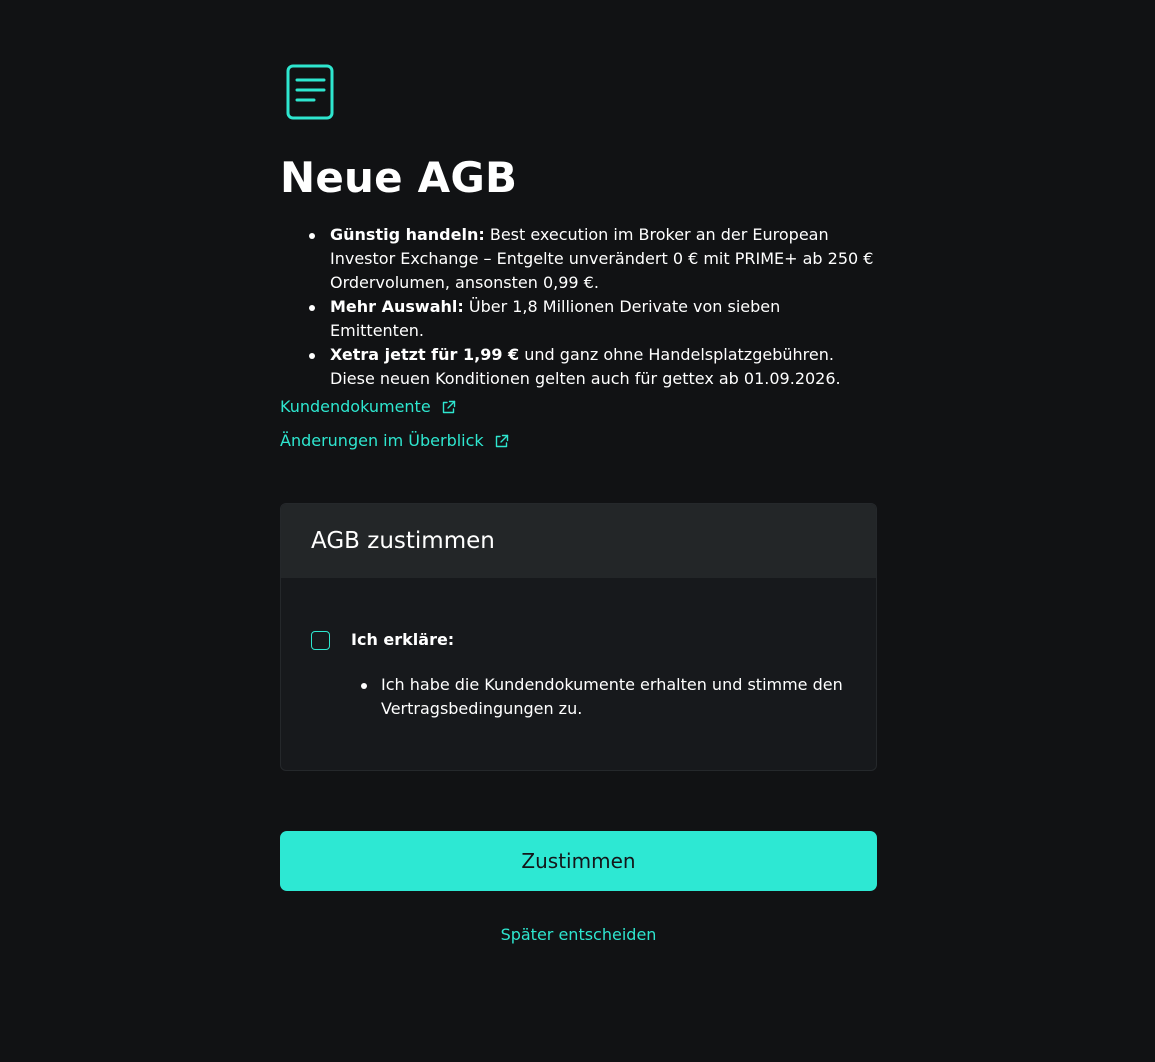  What do you see at coordinates (320, 640) in the screenshot?
I see `consent-checkbox` at bounding box center [320, 640].